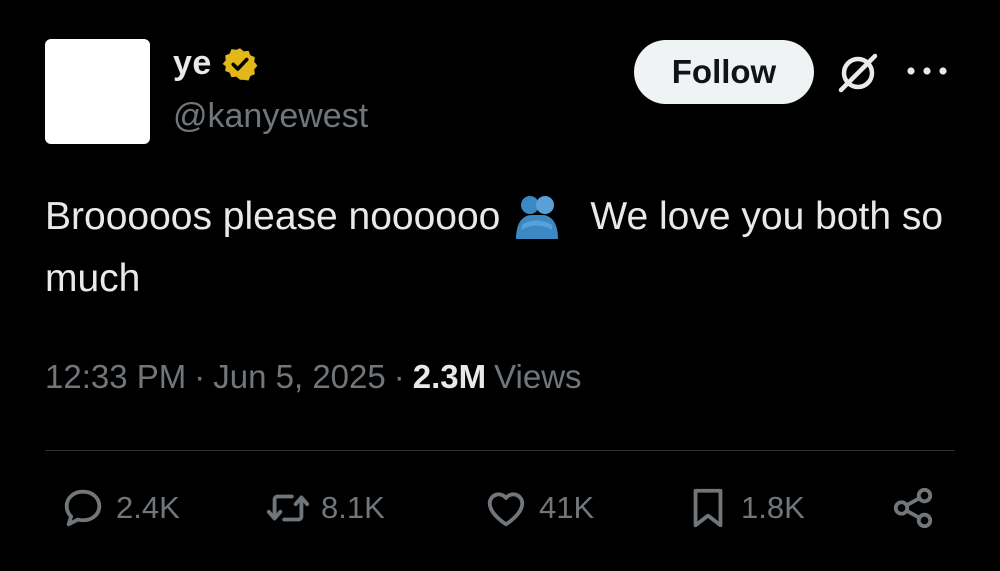 The image size is (1000, 571). I want to click on retweet-button: 8.1K, so click(325, 508).